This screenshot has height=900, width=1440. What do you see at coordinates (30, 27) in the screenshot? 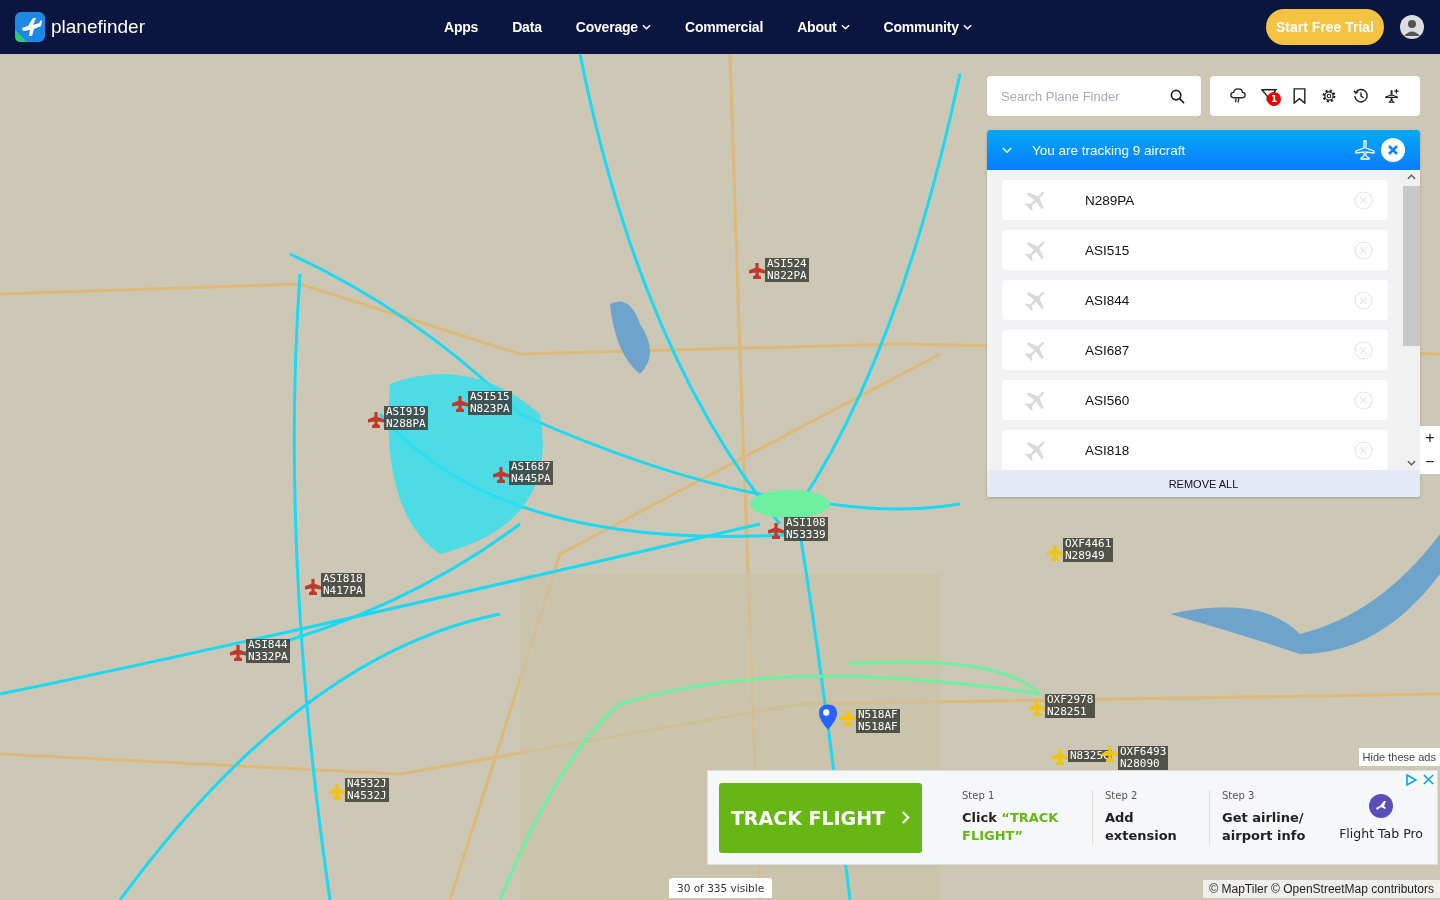
I see `logo-icon` at bounding box center [30, 27].